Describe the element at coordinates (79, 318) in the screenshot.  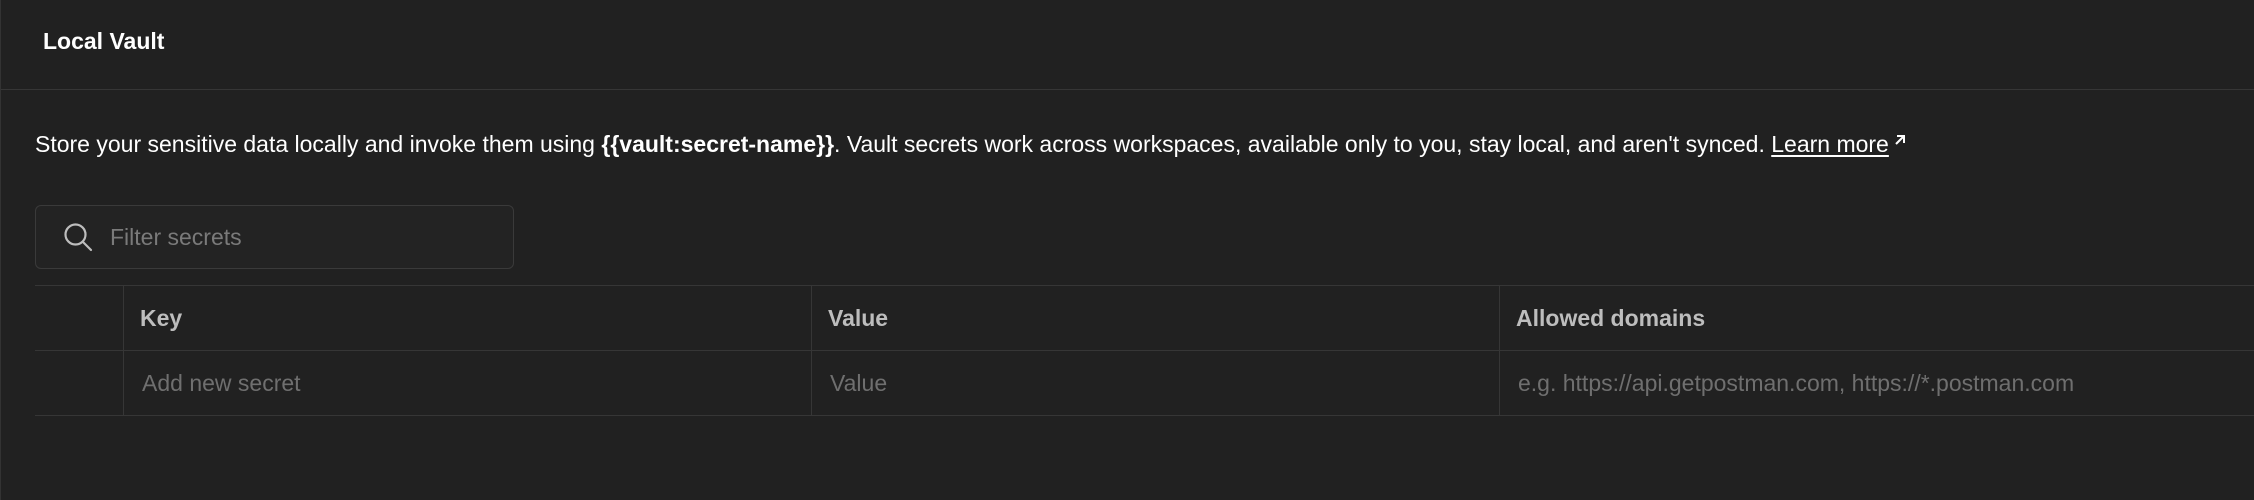
I see `select-column-header` at that location.